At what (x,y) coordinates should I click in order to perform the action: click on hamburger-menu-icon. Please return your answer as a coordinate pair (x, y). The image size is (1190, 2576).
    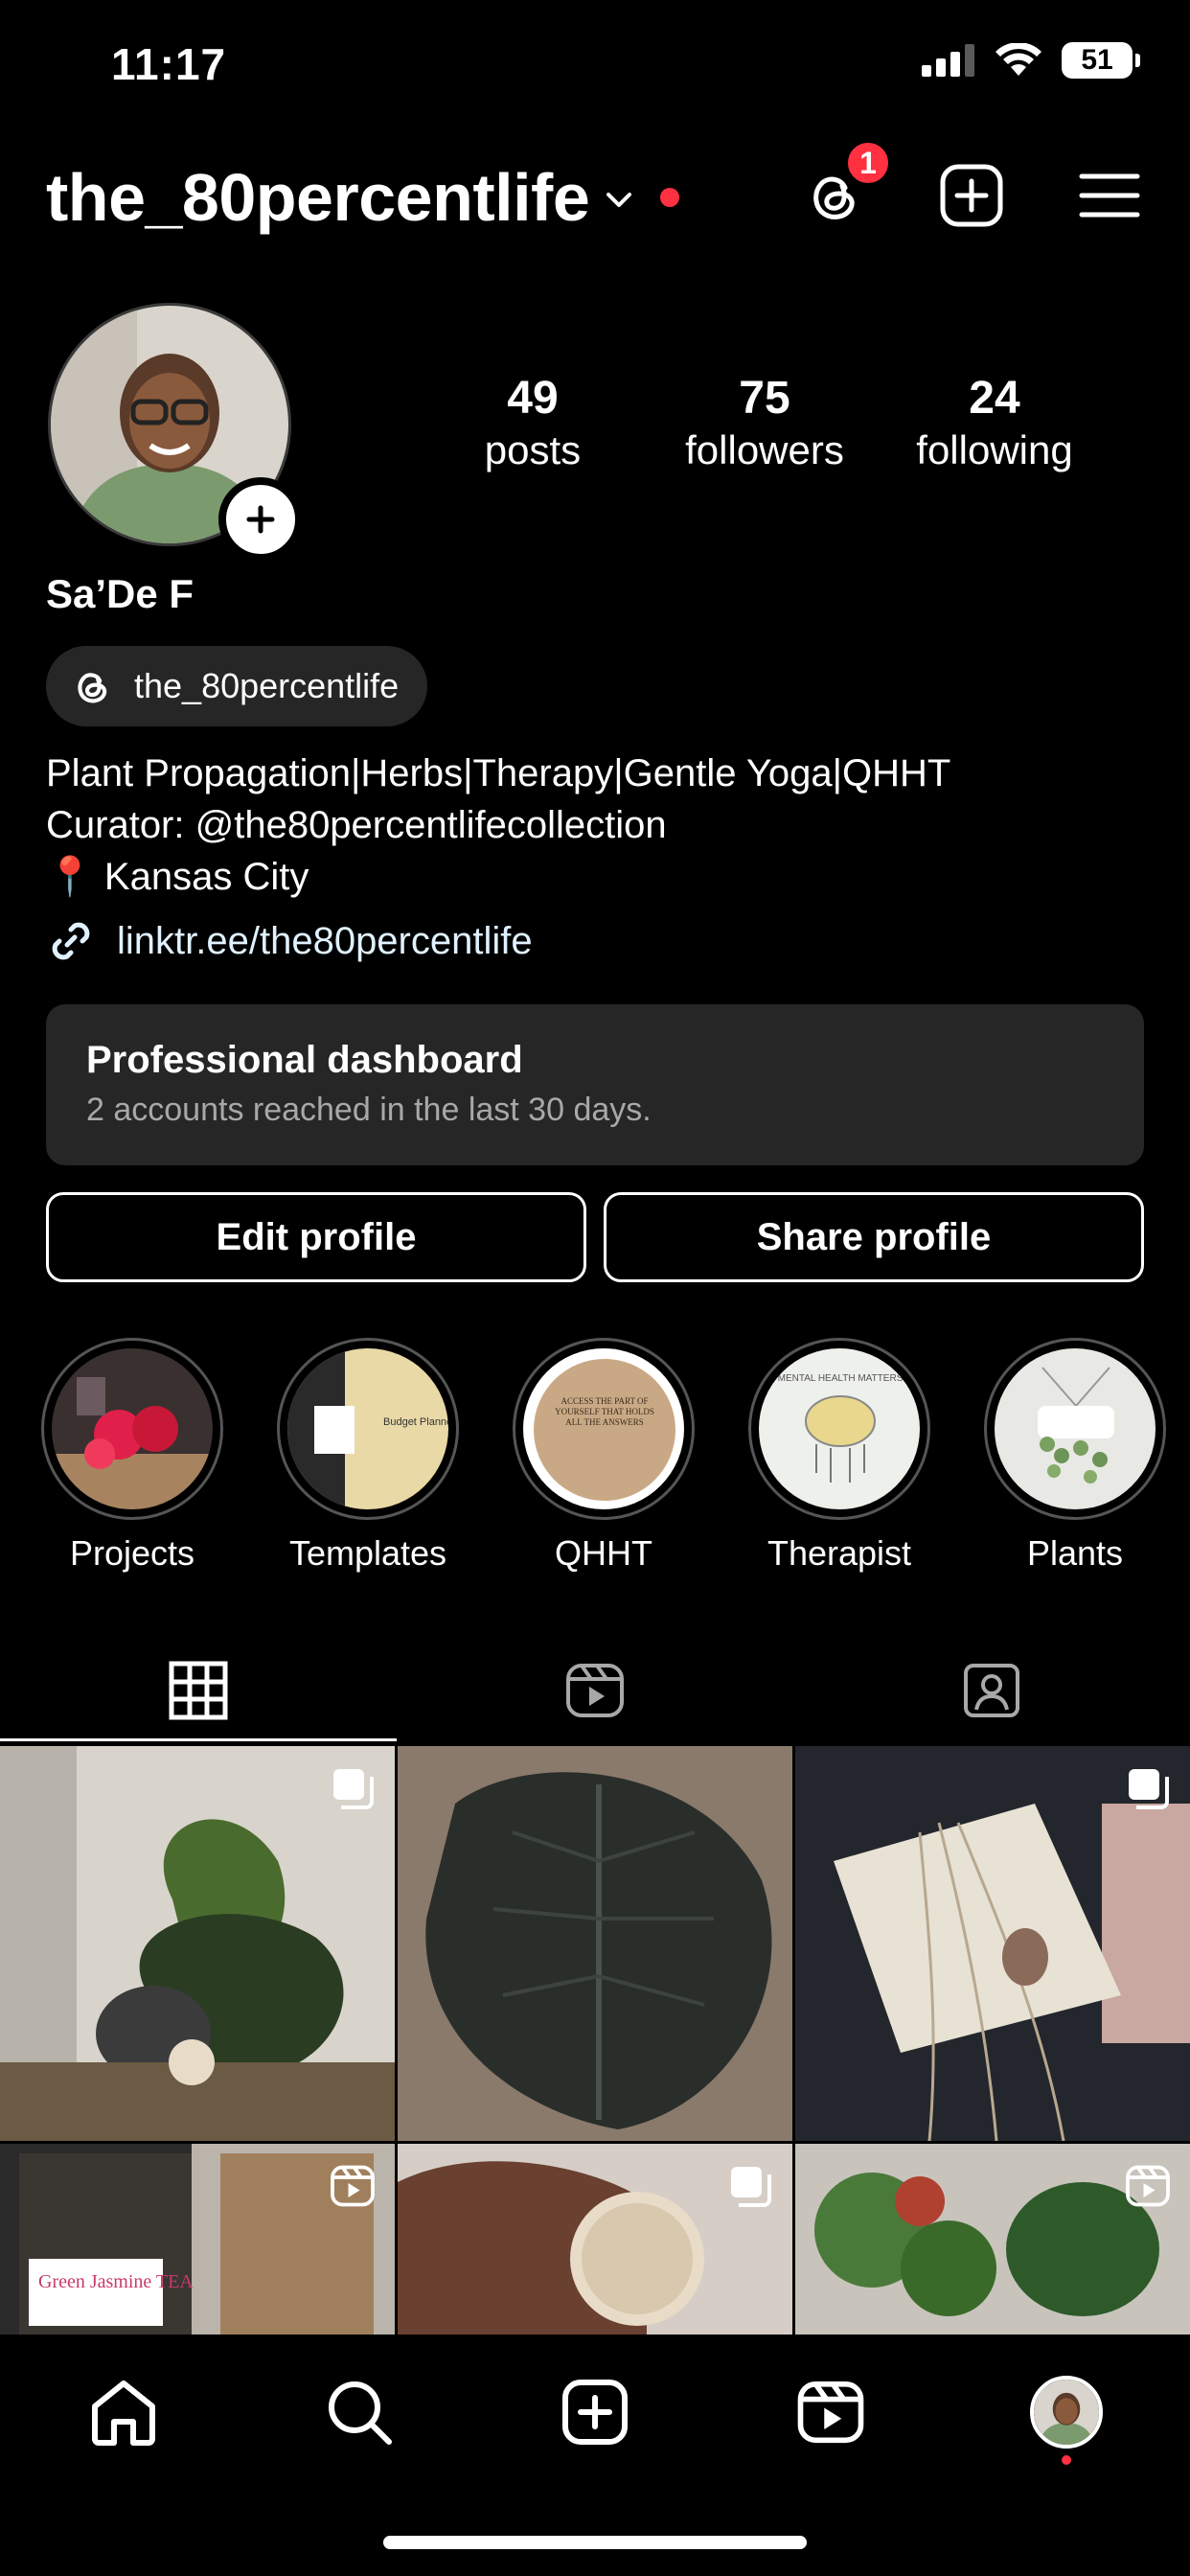
    Looking at the image, I should click on (1109, 195).